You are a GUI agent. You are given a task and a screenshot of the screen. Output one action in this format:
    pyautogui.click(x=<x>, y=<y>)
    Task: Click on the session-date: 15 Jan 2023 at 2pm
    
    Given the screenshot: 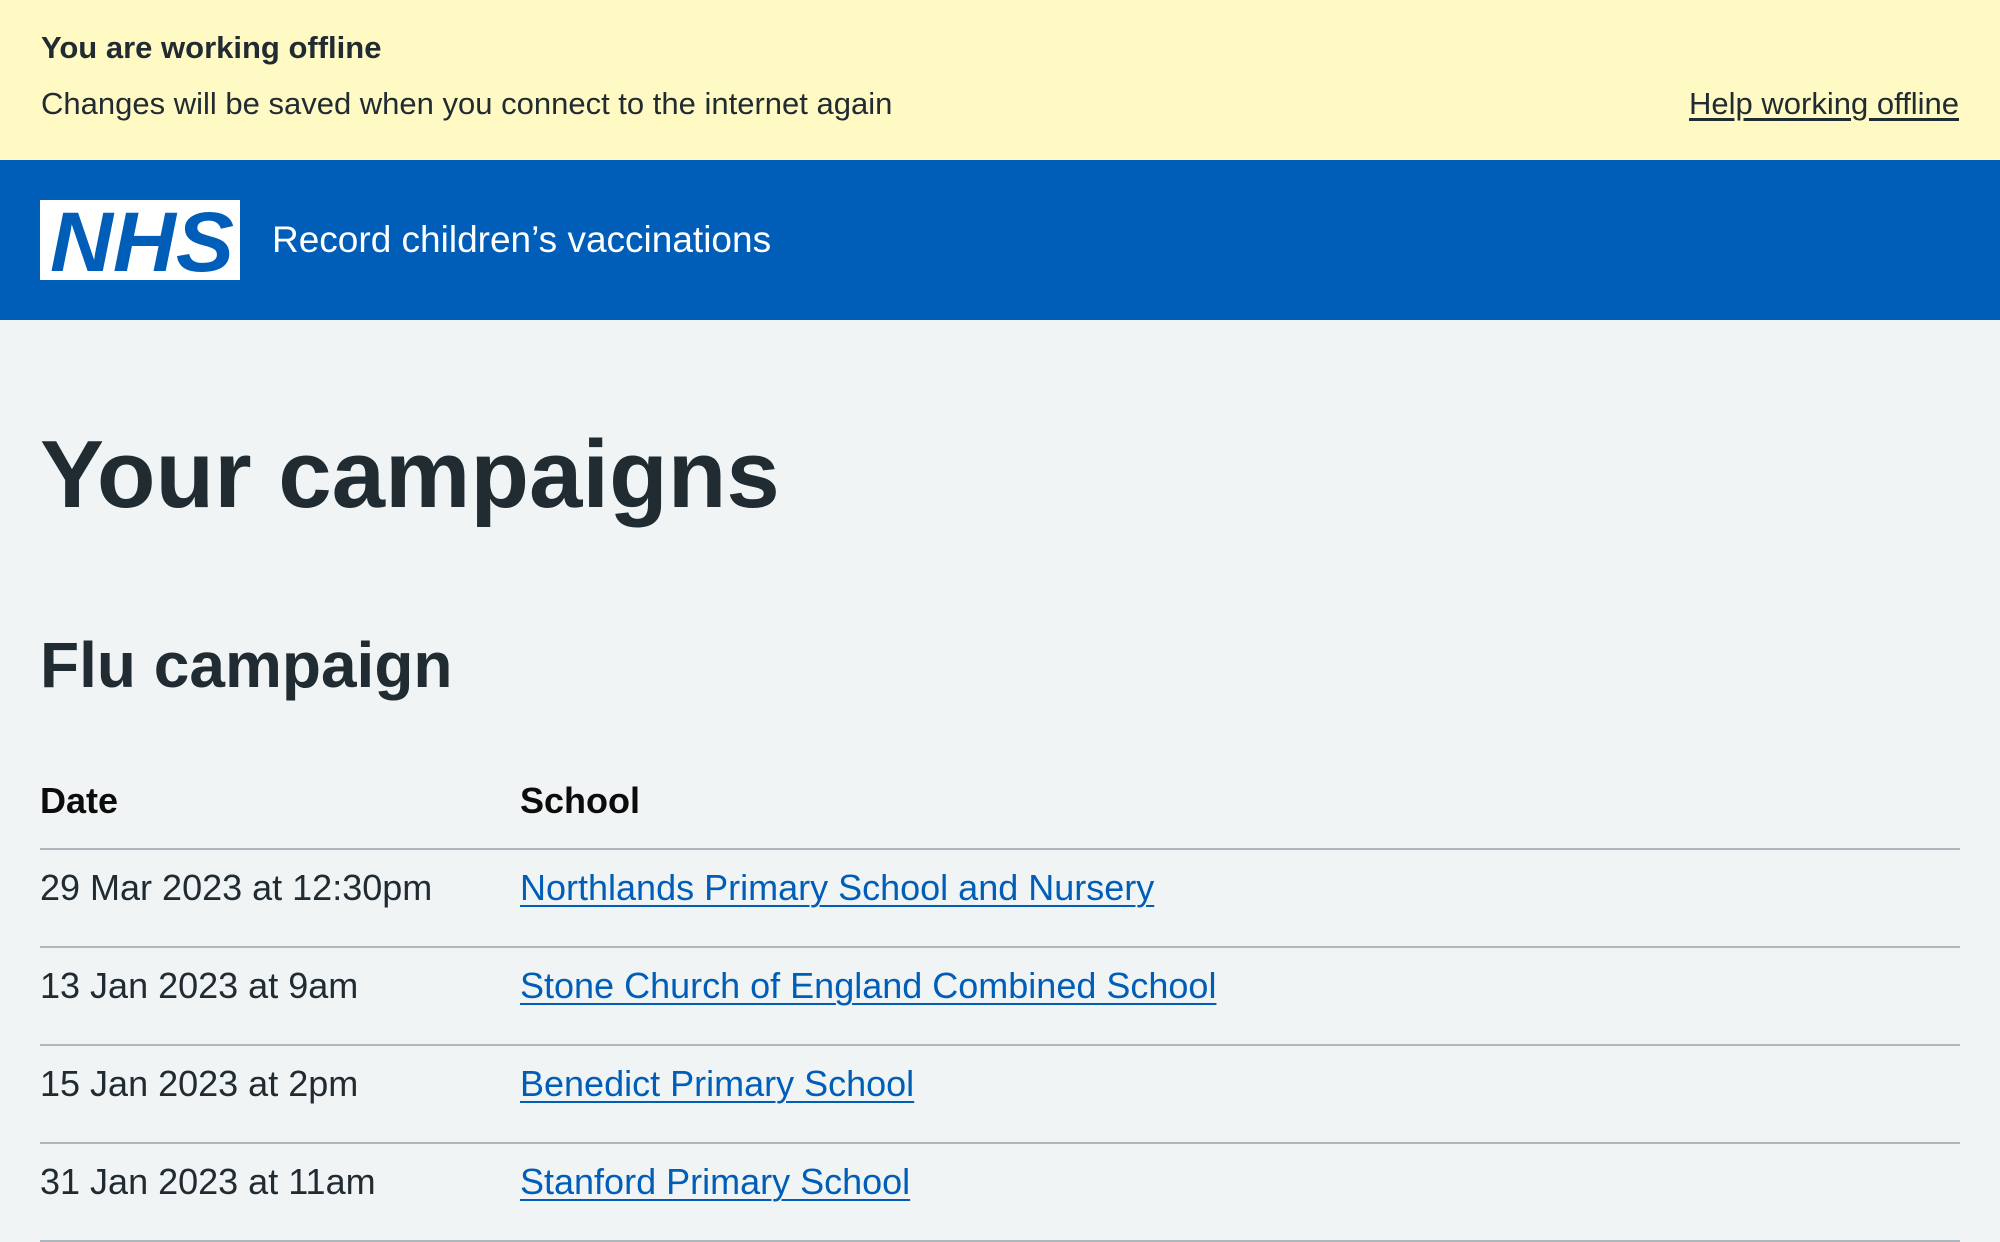 What is the action you would take?
    pyautogui.click(x=280, y=1094)
    